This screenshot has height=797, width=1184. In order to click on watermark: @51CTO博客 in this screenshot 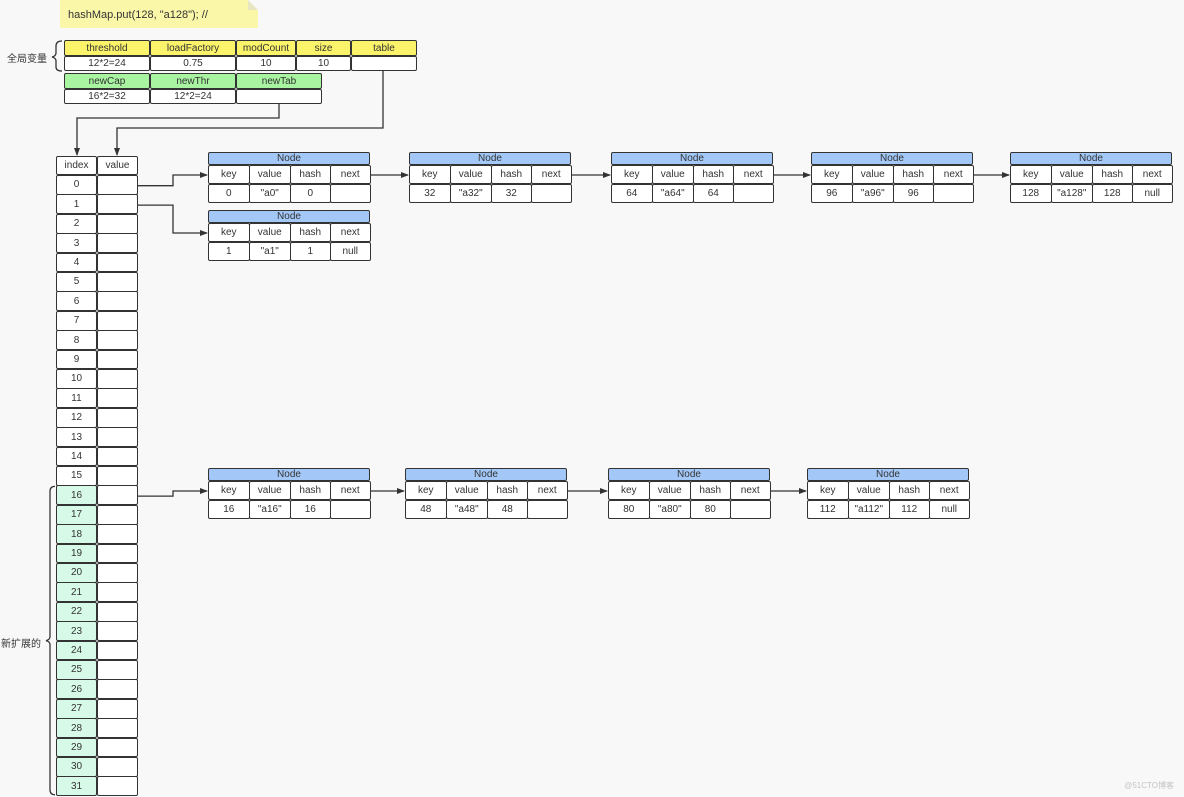, I will do `click(1149, 785)`.